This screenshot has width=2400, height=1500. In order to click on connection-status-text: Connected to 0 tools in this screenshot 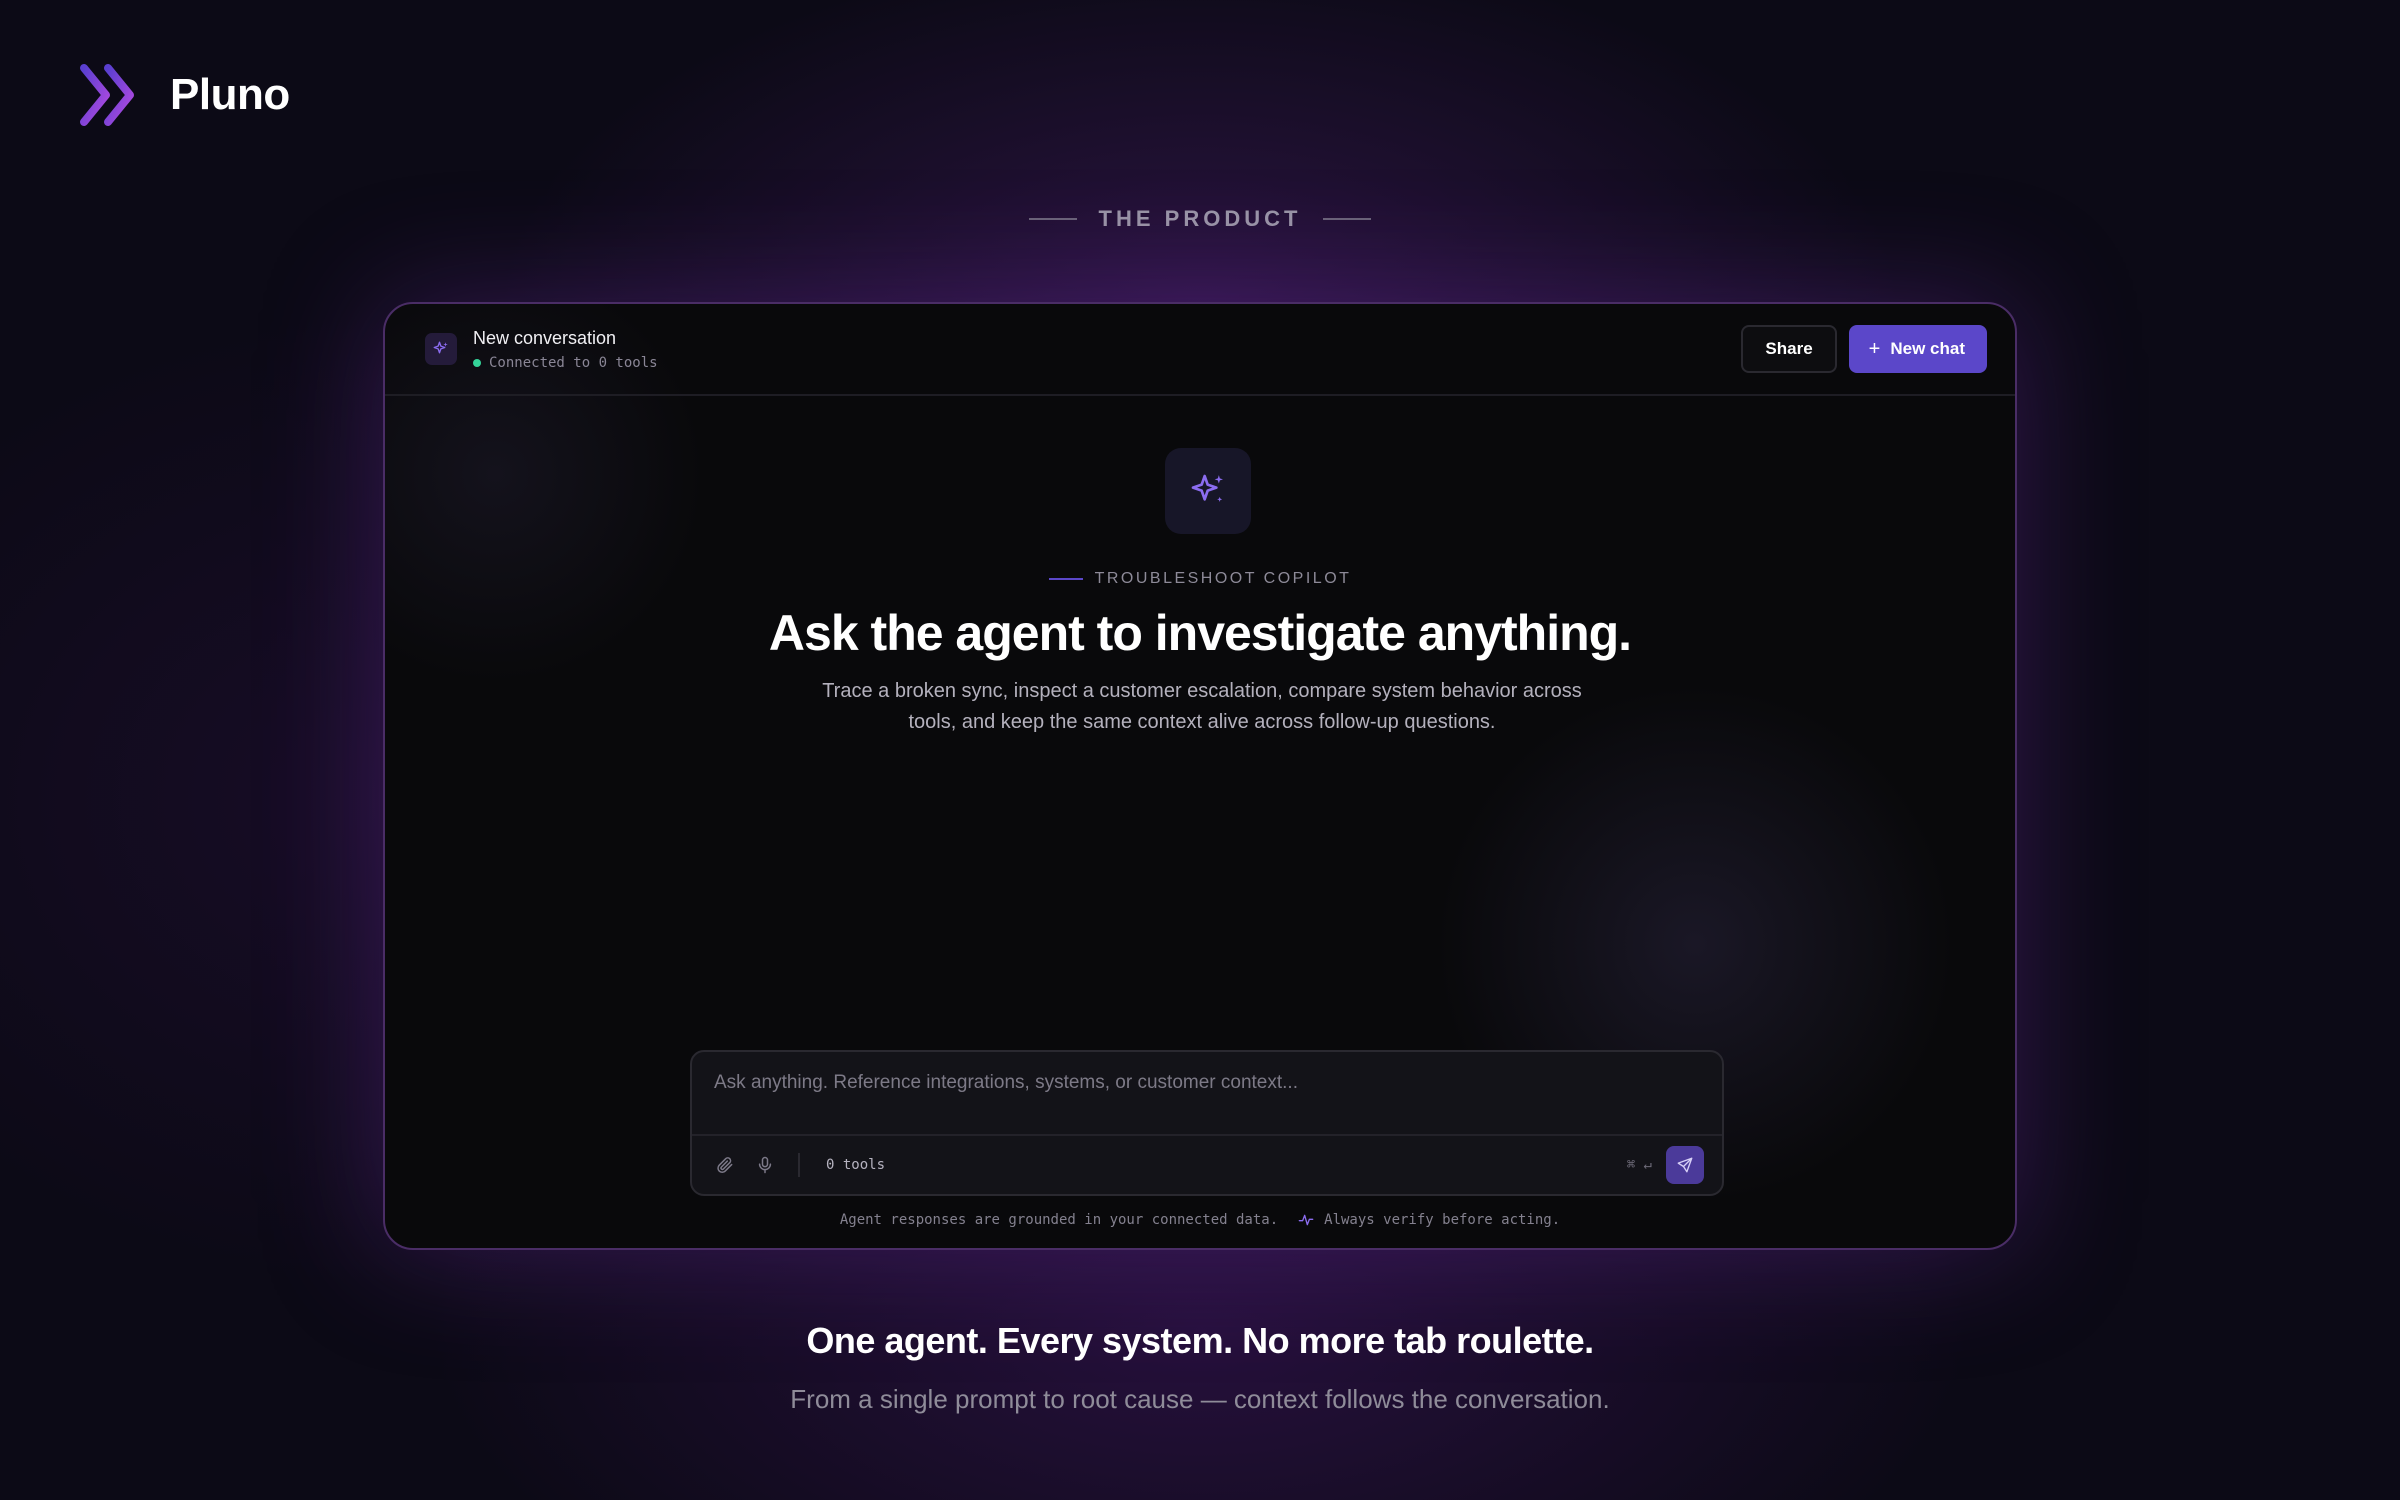, I will do `click(573, 362)`.